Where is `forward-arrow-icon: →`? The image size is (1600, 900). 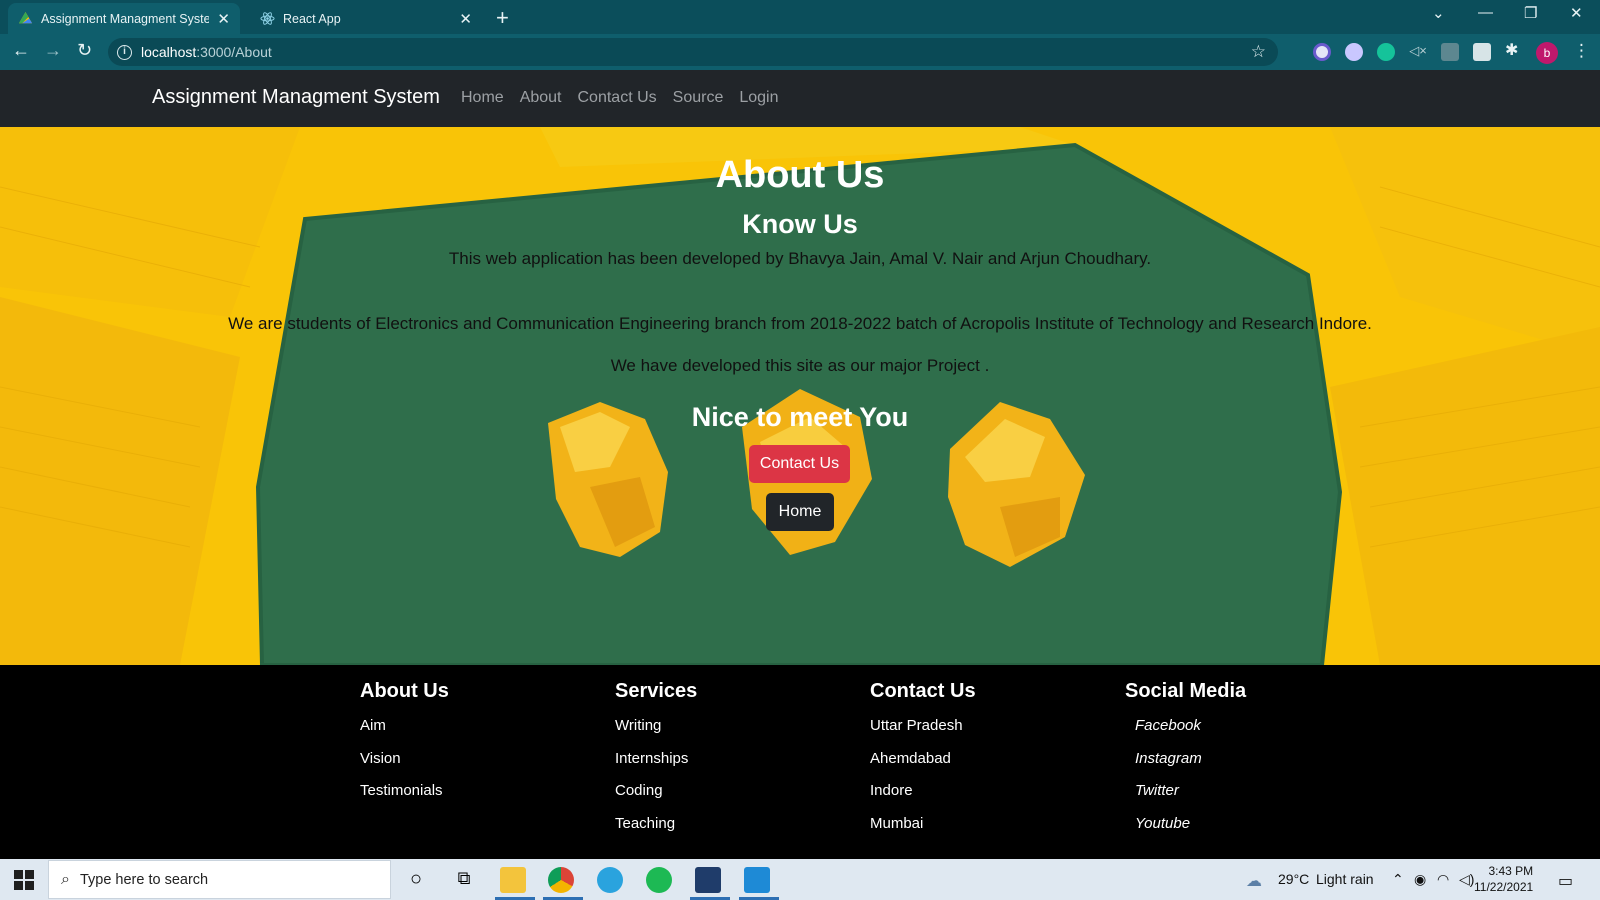 forward-arrow-icon: → is located at coordinates (53, 50).